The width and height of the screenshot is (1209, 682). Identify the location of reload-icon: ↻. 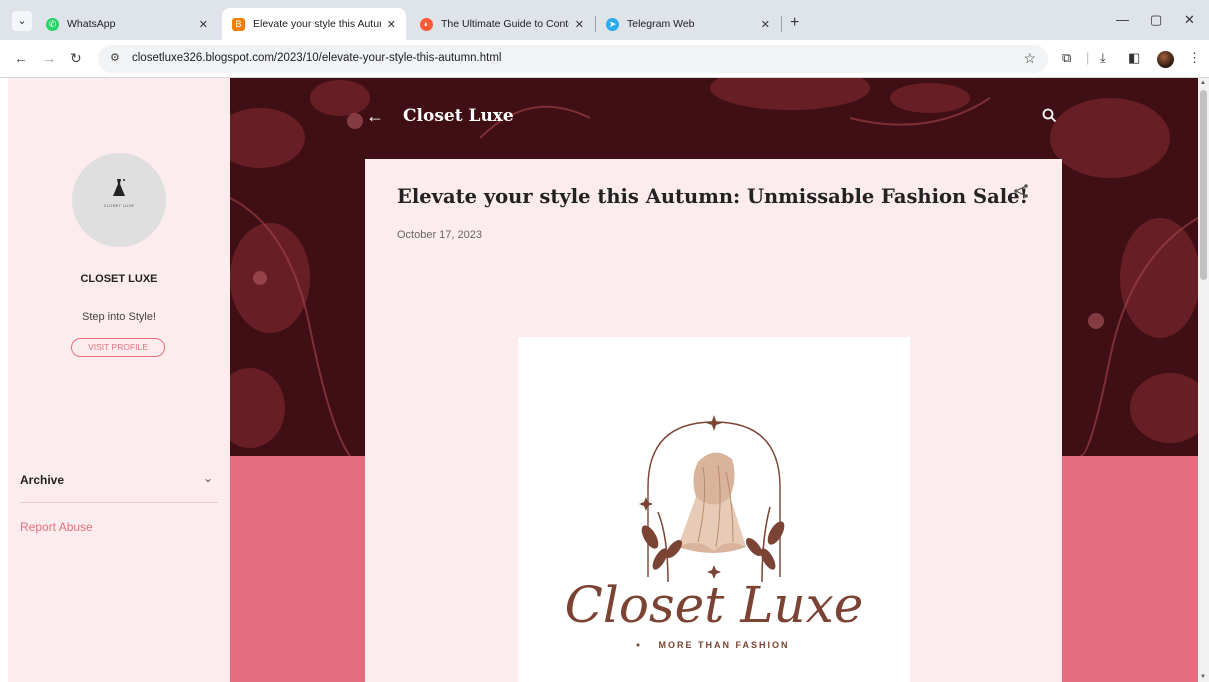
(76, 58).